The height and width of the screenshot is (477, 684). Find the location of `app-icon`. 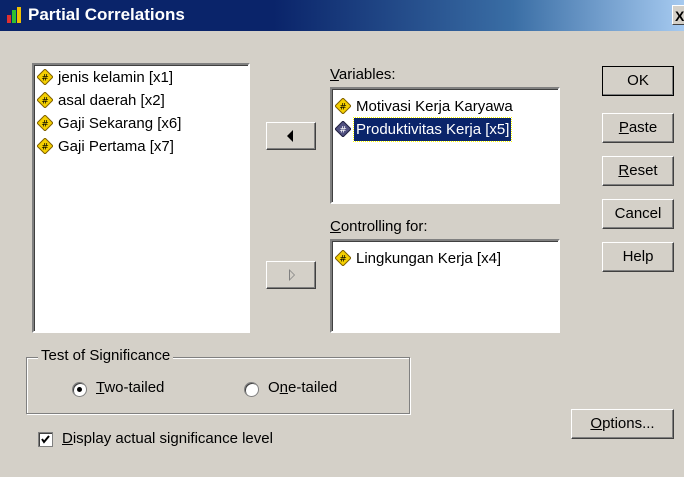

app-icon is located at coordinates (14, 15).